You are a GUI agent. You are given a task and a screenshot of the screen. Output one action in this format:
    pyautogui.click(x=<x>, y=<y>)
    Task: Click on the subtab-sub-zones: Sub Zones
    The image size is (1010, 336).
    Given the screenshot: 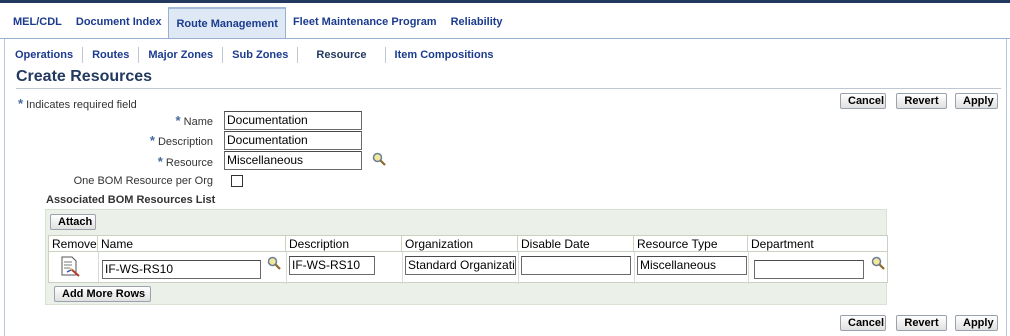 What is the action you would take?
    pyautogui.click(x=261, y=55)
    